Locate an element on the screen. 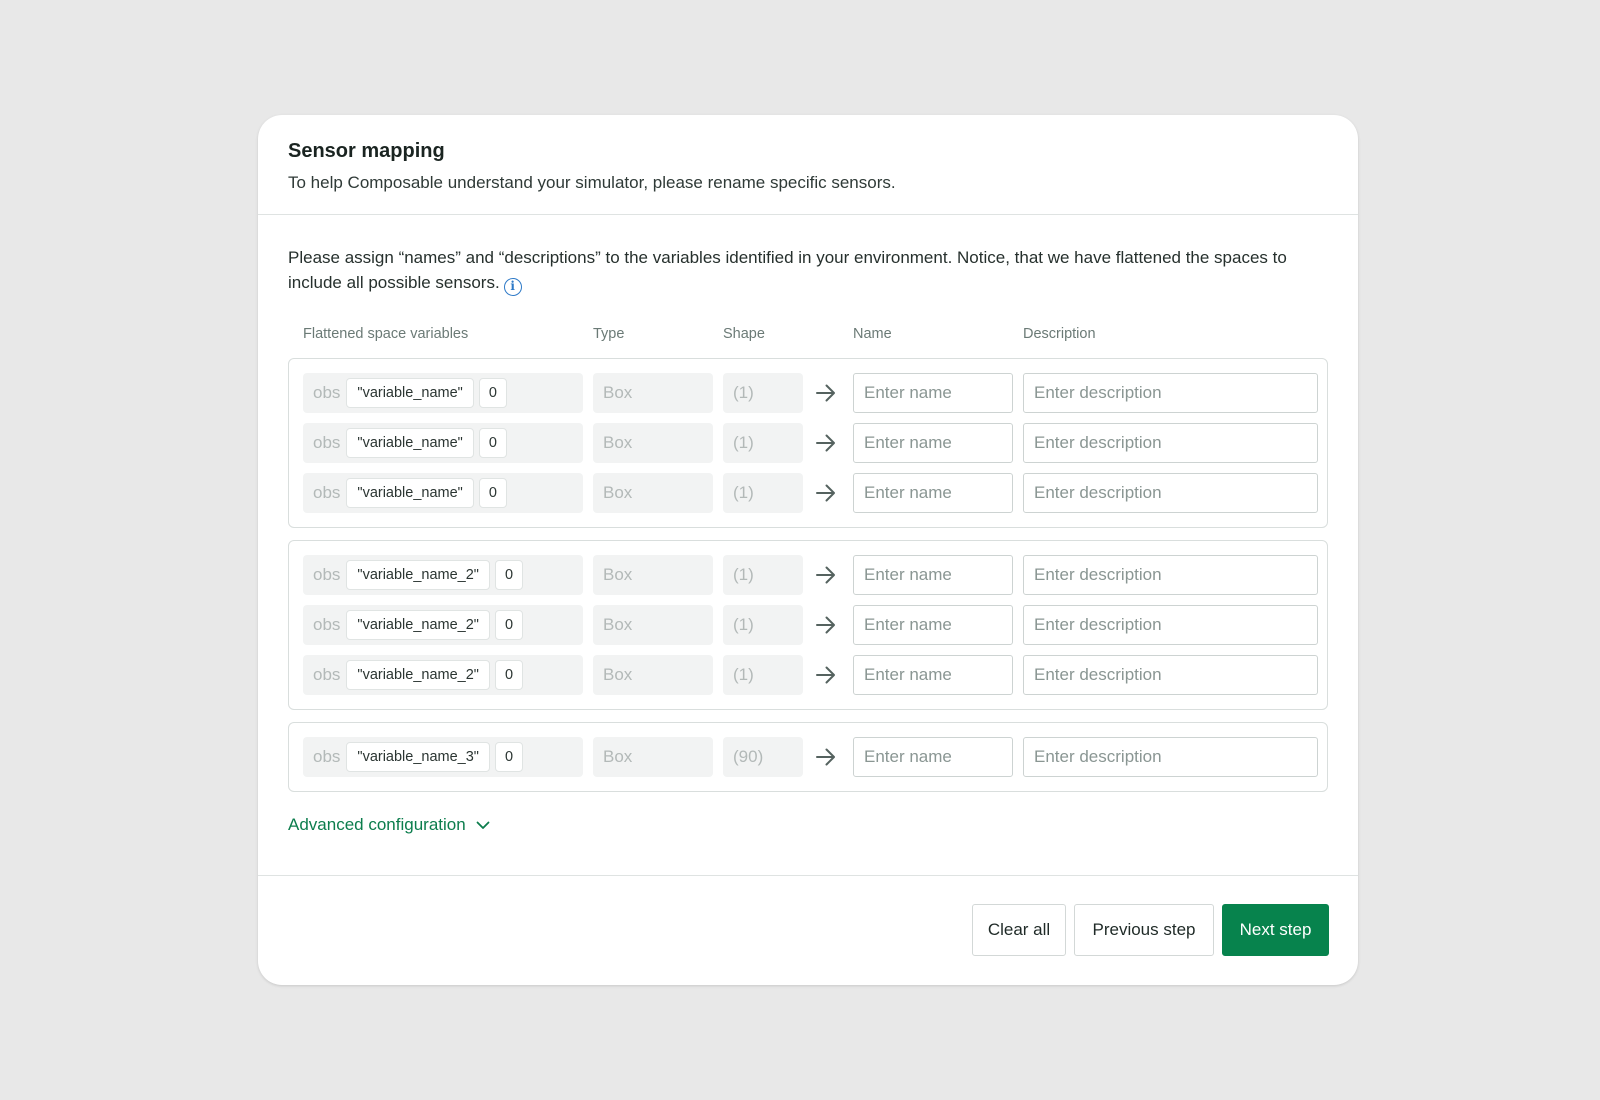  variable-row: obs "variable_name_3" 0 Box (90) is located at coordinates (810, 757).